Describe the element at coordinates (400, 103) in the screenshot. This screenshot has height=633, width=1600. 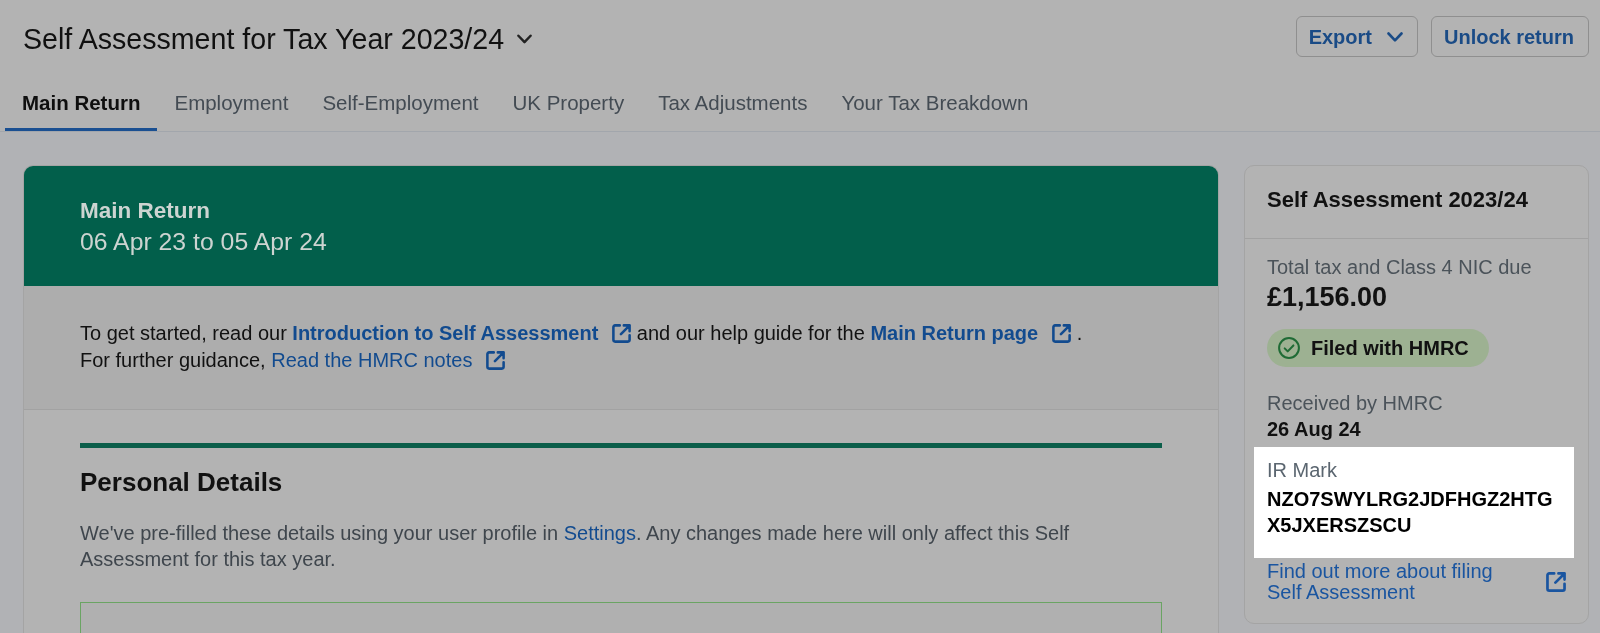
I see `tab: Self-Employment` at that location.